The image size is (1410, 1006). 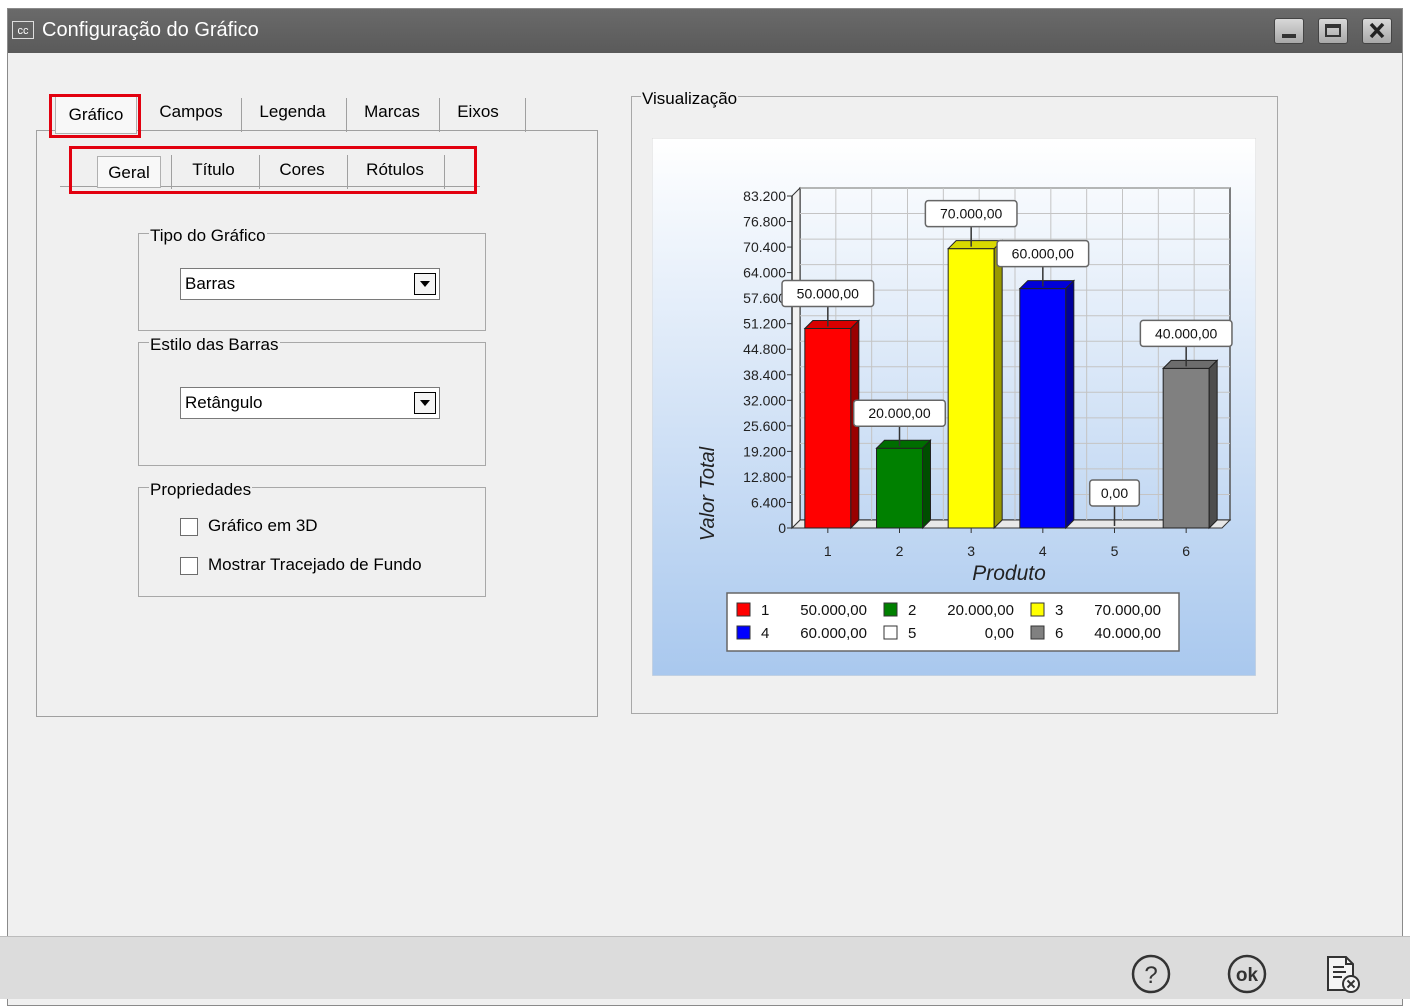 What do you see at coordinates (95, 116) in the screenshot?
I see `highlight-tab-grafico` at bounding box center [95, 116].